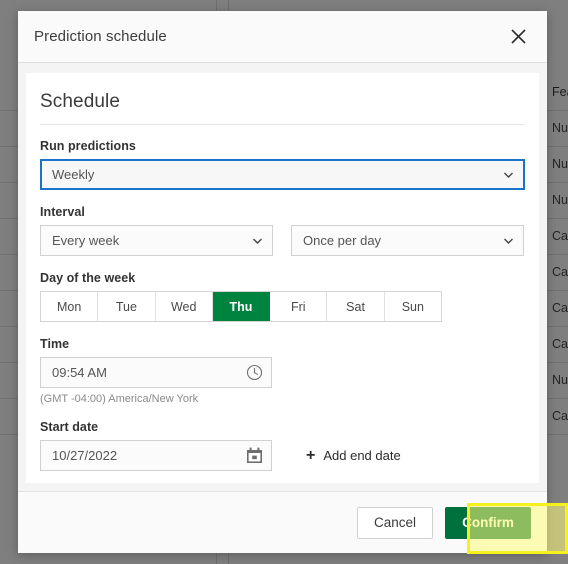 This screenshot has height=564, width=568. Describe the element at coordinates (70, 306) in the screenshot. I see `day-button-mon: Mon` at that location.